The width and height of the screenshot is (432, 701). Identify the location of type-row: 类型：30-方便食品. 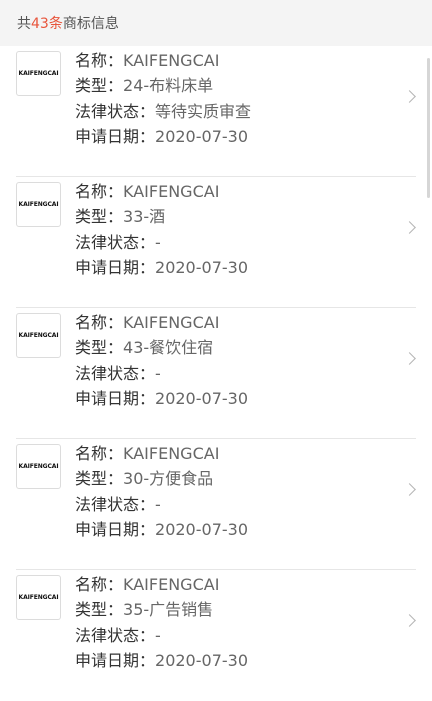
(161, 478).